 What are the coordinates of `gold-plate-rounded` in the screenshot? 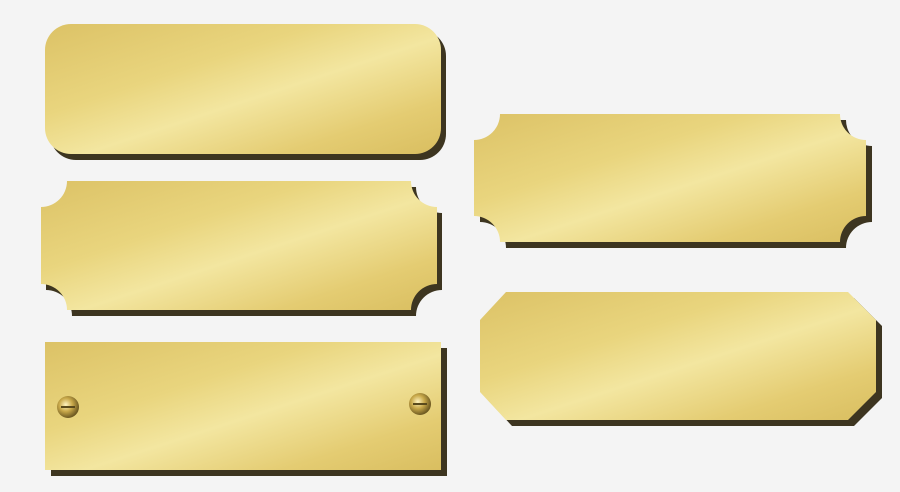 It's located at (245, 92).